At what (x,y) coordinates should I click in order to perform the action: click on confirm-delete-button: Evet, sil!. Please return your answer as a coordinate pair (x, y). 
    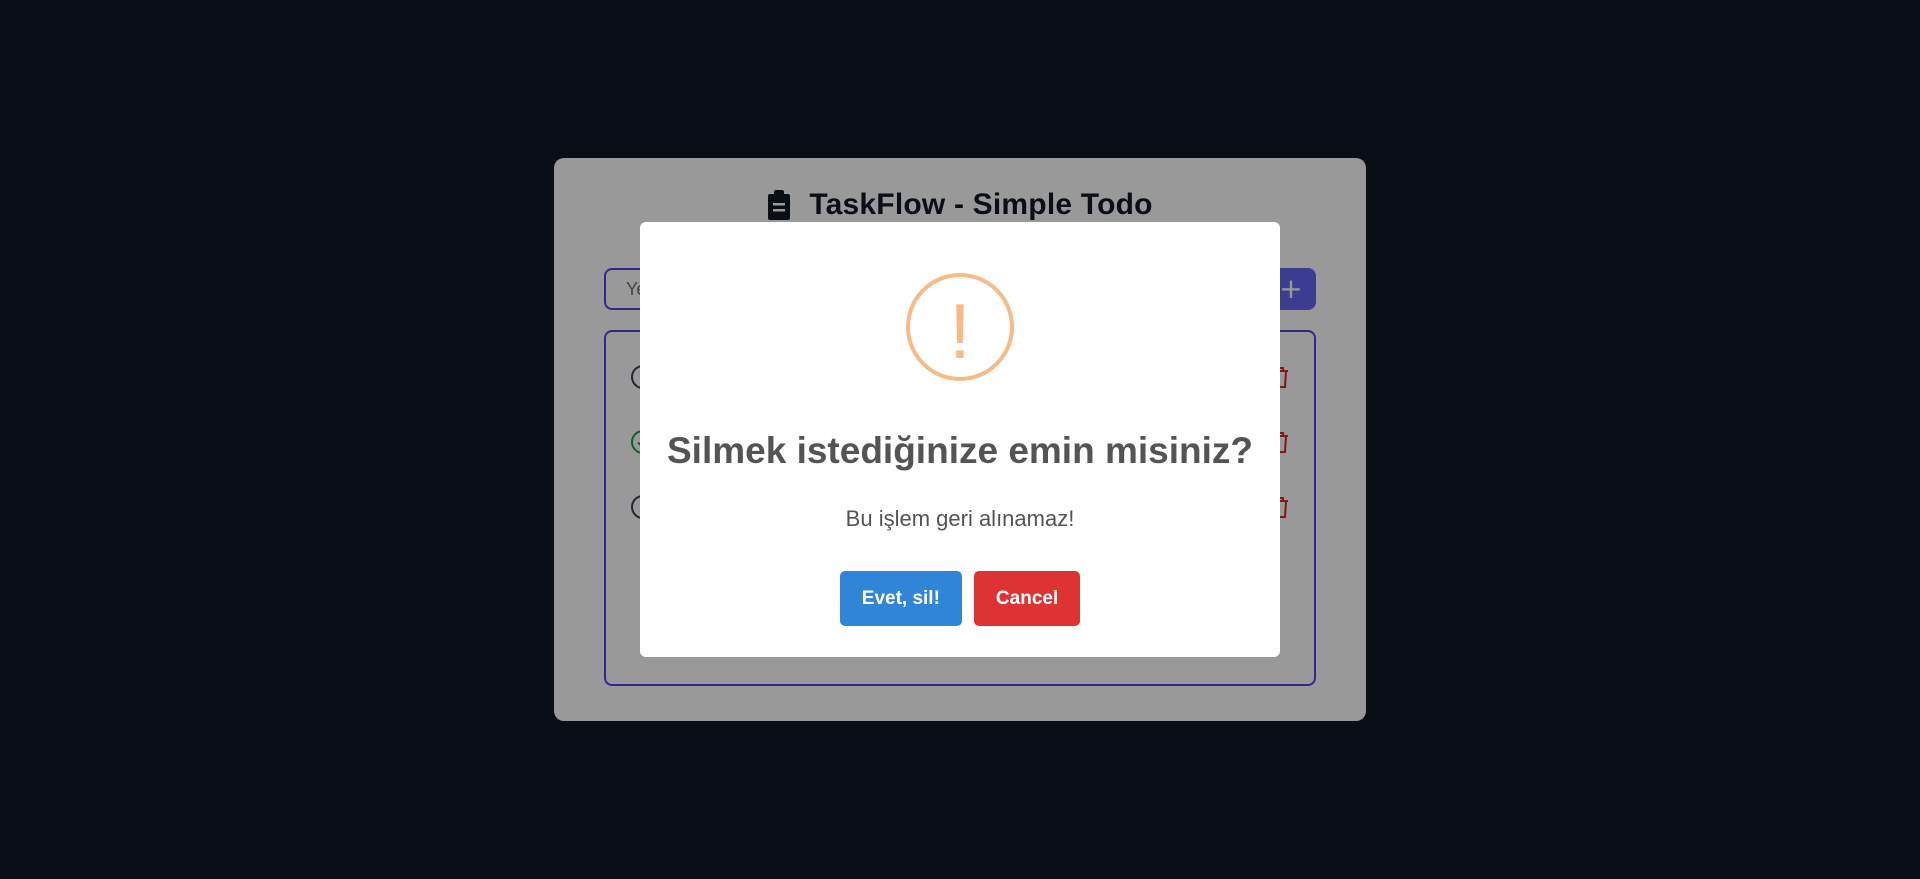
    Looking at the image, I should click on (900, 598).